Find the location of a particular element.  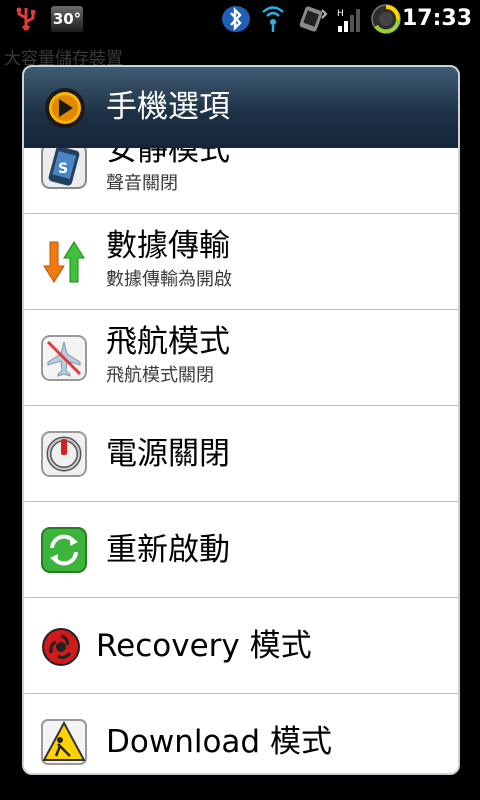

status-bar: 30° H 17:33 is located at coordinates (240, 19).